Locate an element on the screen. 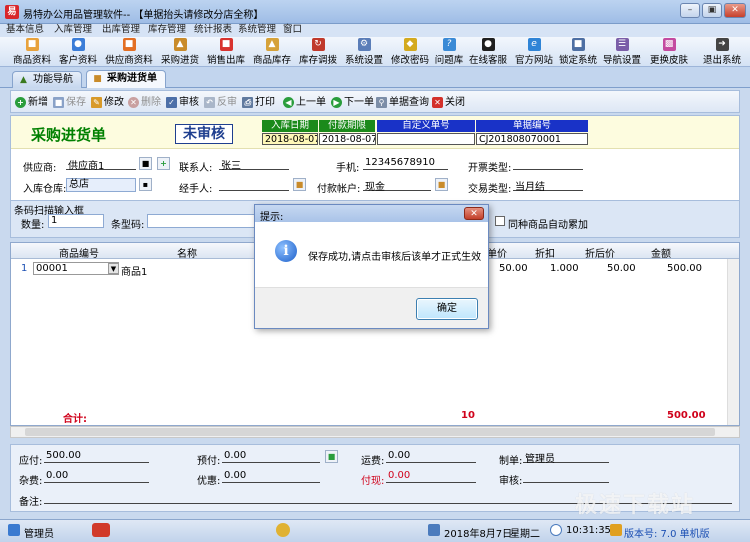 Image resolution: width=750 pixels, height=542 pixels. edit-icon: ✎ is located at coordinates (96, 102).